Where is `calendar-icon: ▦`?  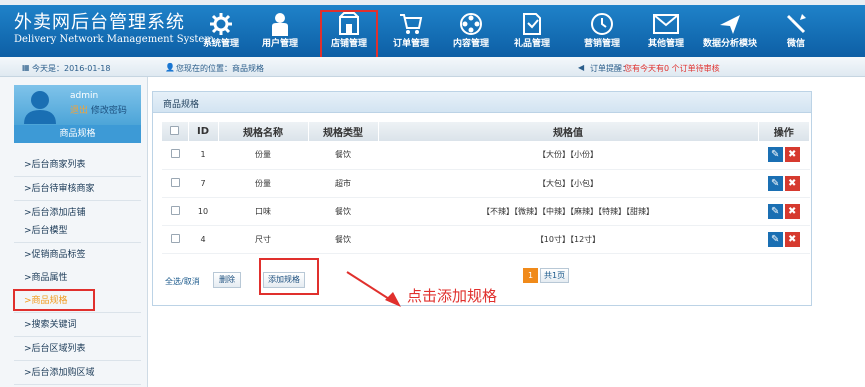 calendar-icon: ▦ is located at coordinates (26, 67).